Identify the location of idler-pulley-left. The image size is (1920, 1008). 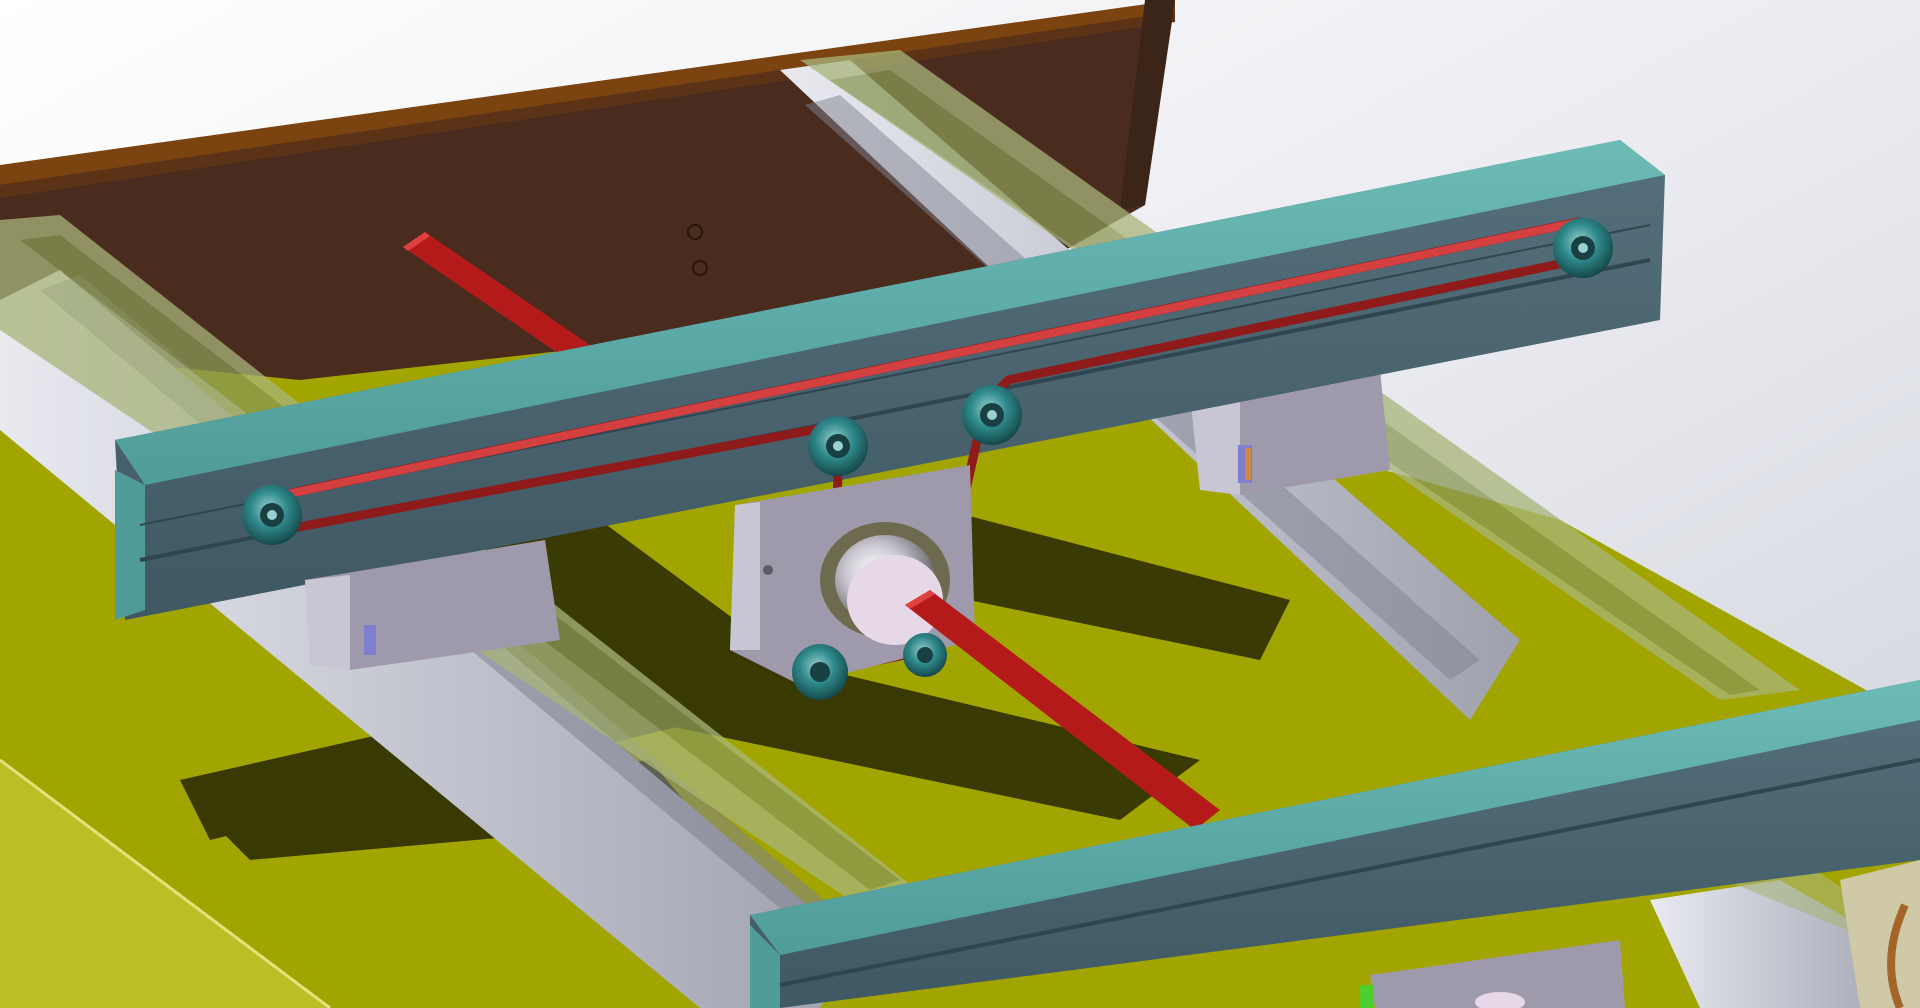
(272, 515).